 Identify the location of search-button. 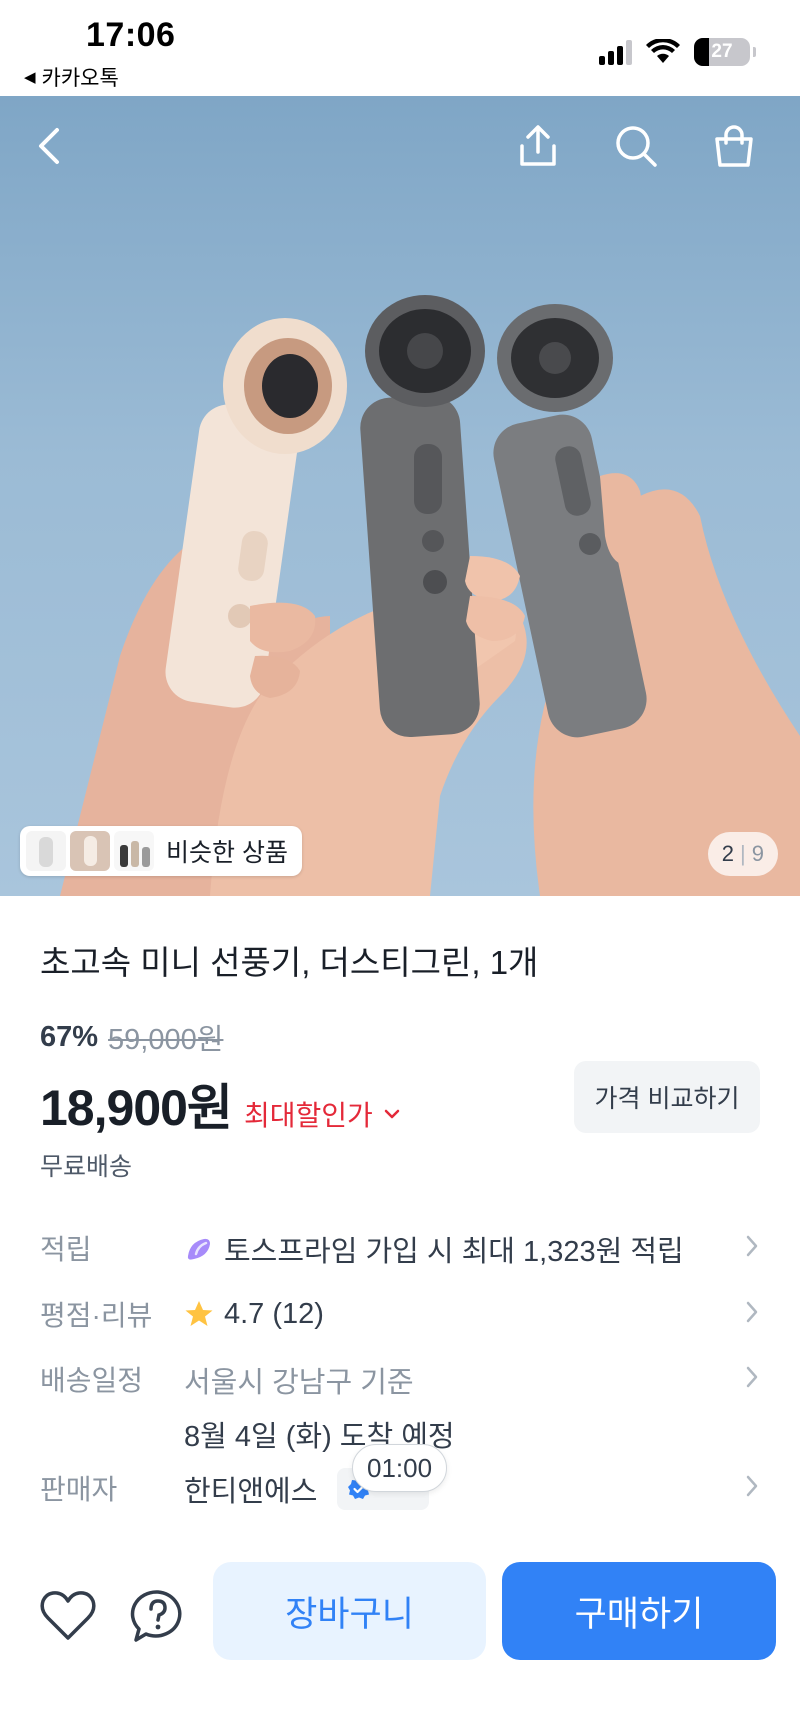
(636, 146).